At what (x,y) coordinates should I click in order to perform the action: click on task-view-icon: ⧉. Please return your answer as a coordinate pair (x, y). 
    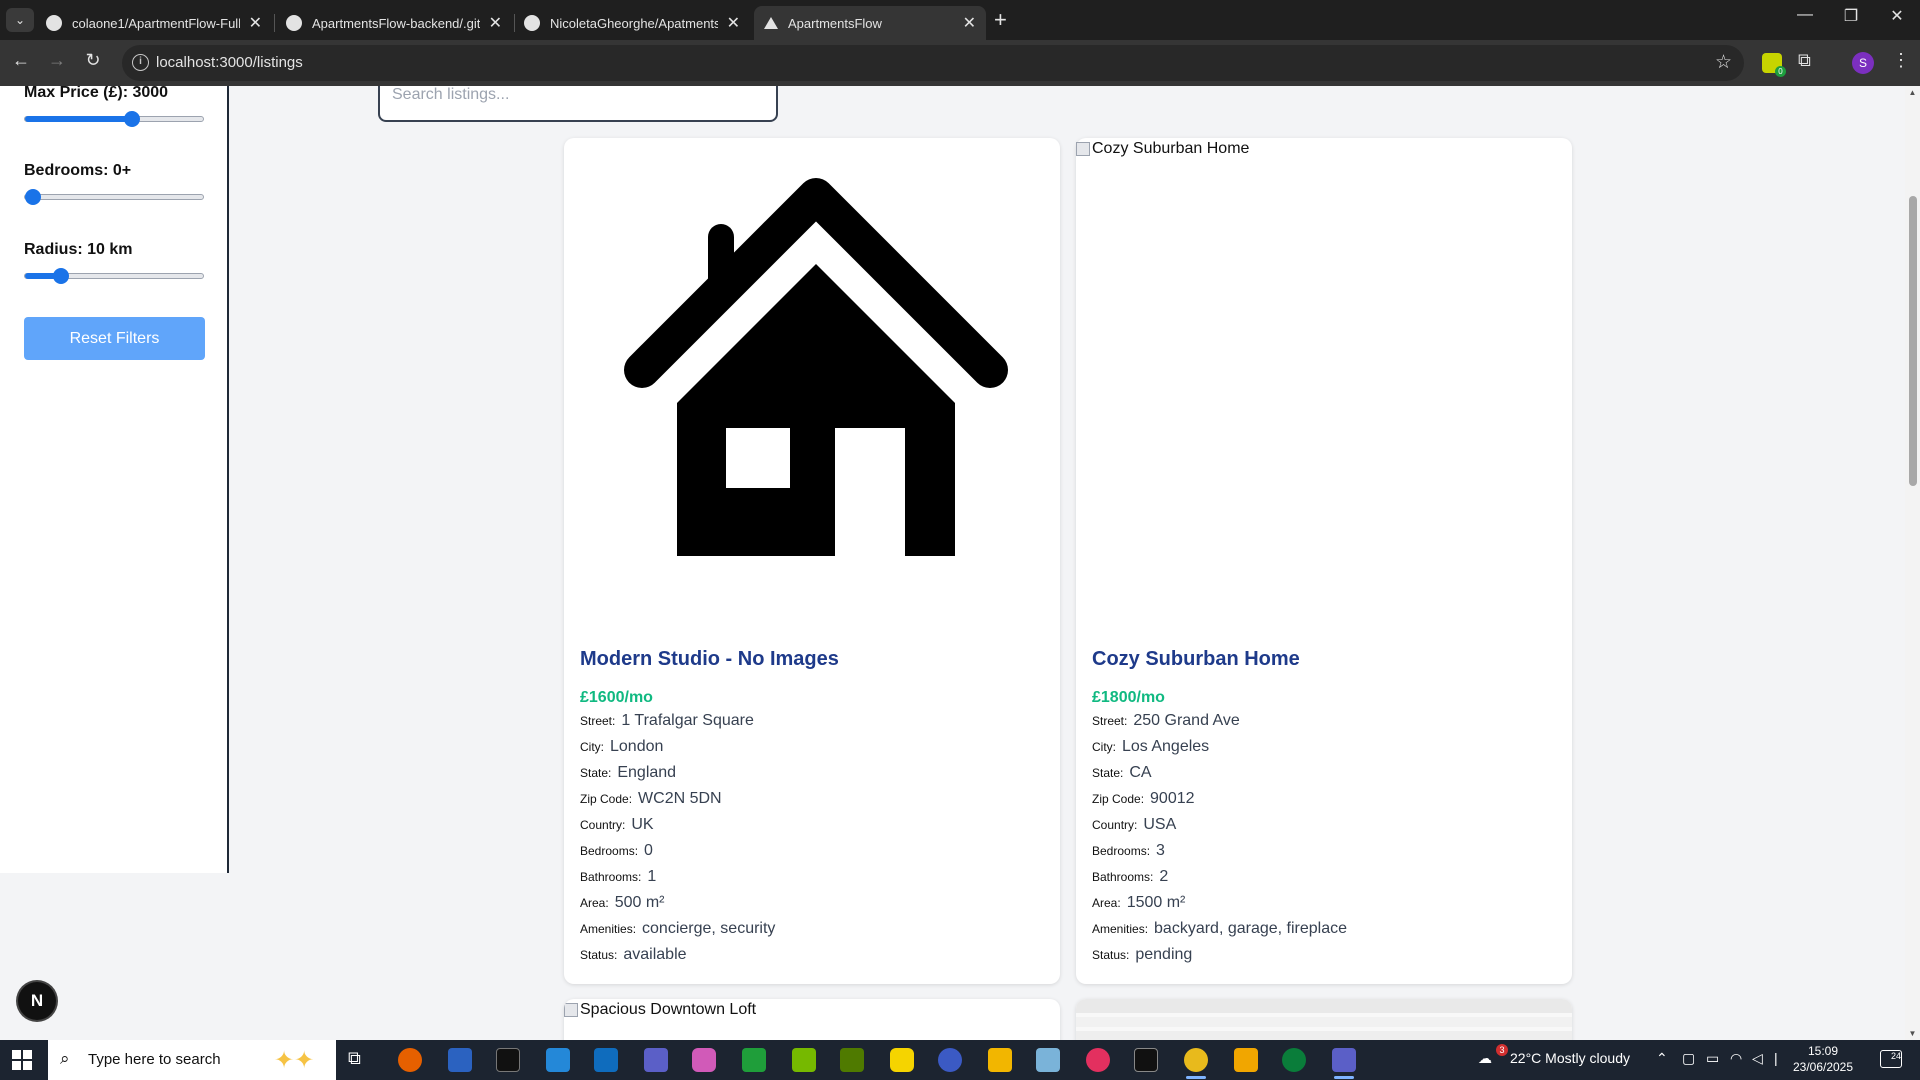
    Looking at the image, I should click on (360, 1060).